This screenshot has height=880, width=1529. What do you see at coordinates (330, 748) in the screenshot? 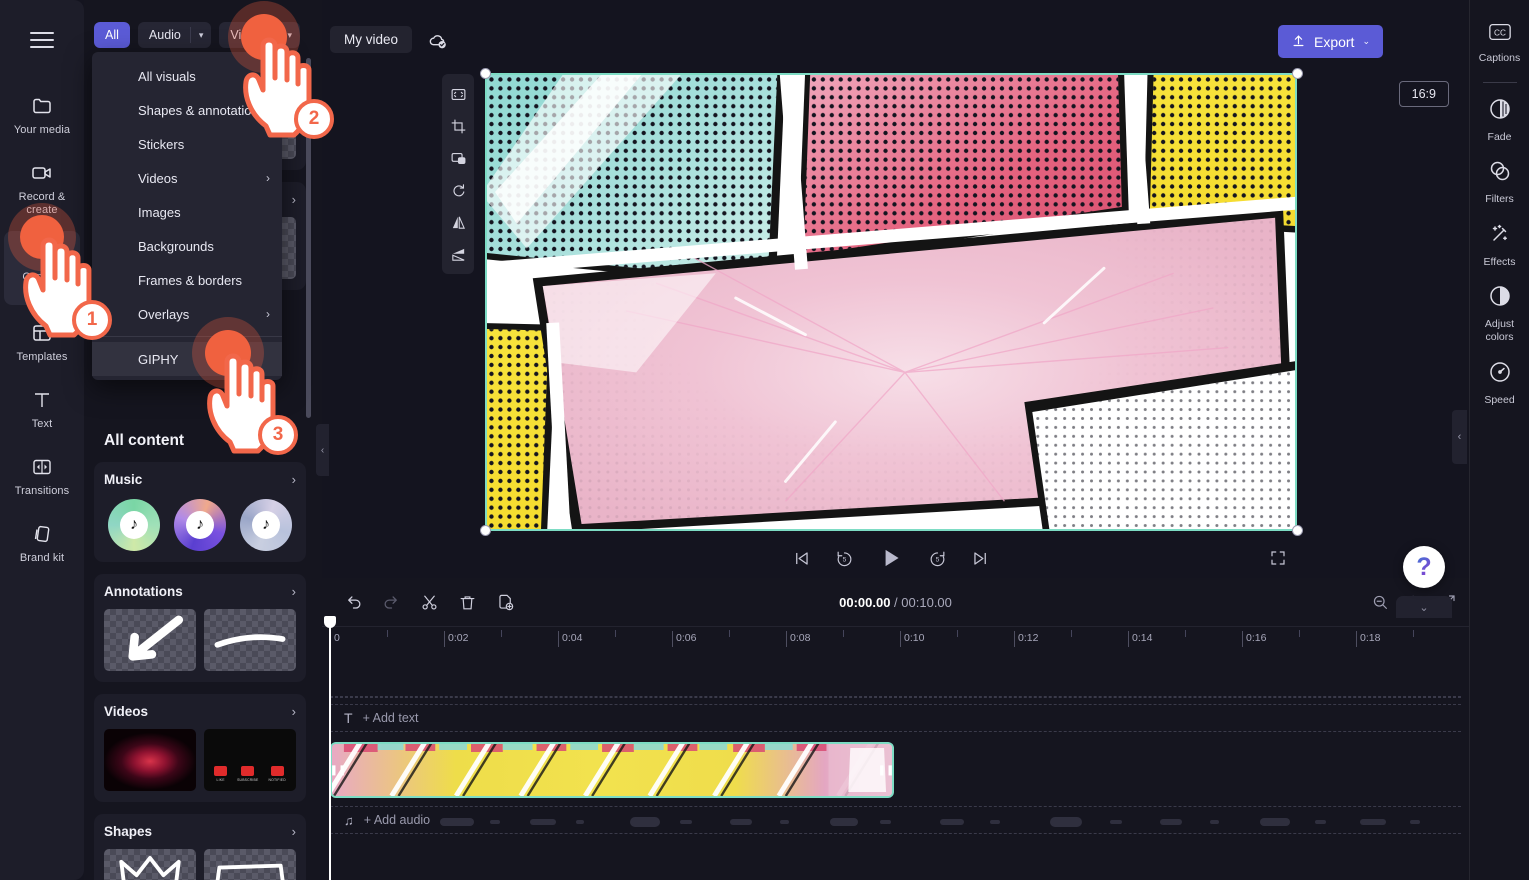
I see `timeline-playhead` at bounding box center [330, 748].